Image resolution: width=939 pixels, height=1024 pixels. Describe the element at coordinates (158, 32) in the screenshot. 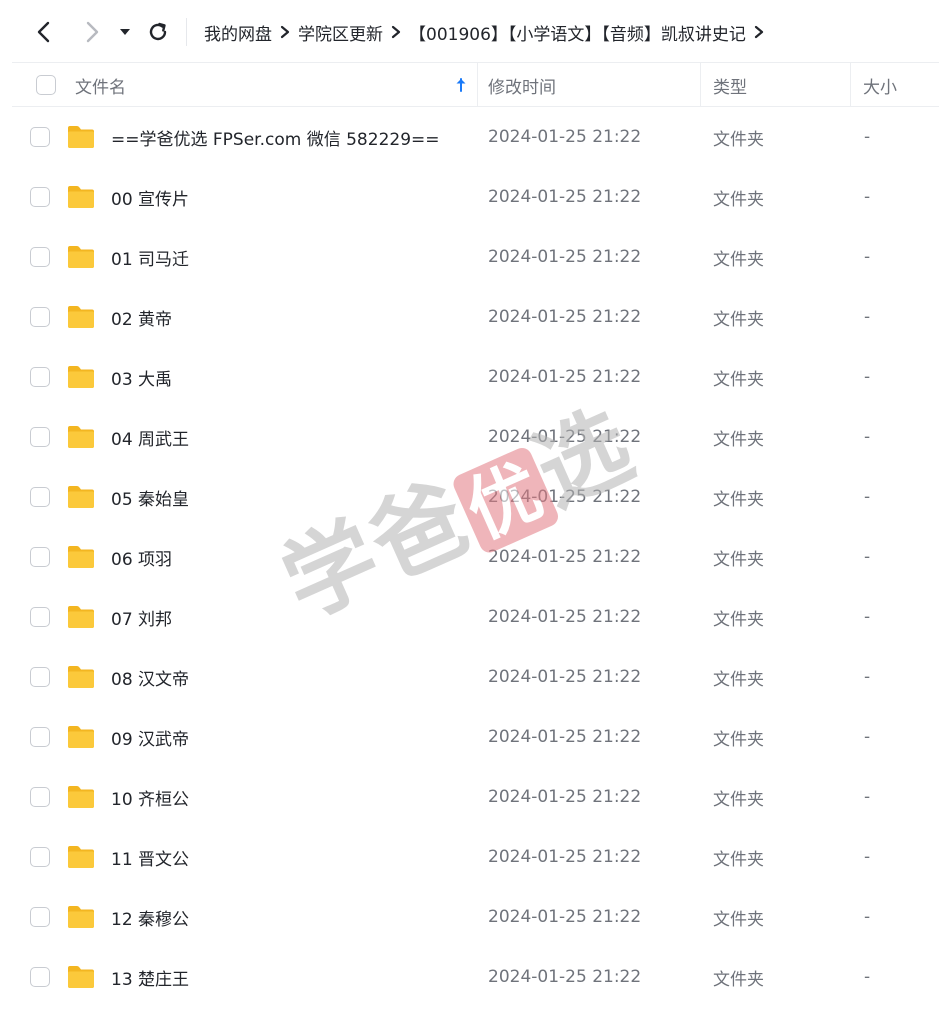

I see `refresh-button` at that location.